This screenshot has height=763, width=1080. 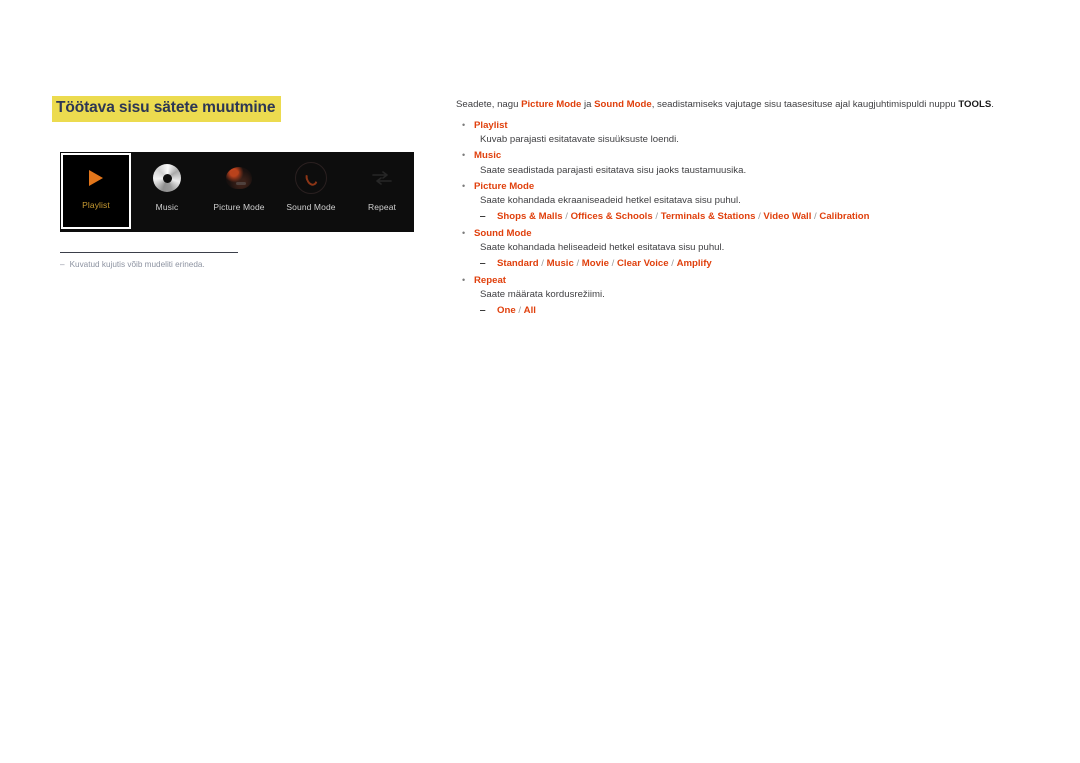 What do you see at coordinates (529, 311) in the screenshot?
I see `option-value: All` at bounding box center [529, 311].